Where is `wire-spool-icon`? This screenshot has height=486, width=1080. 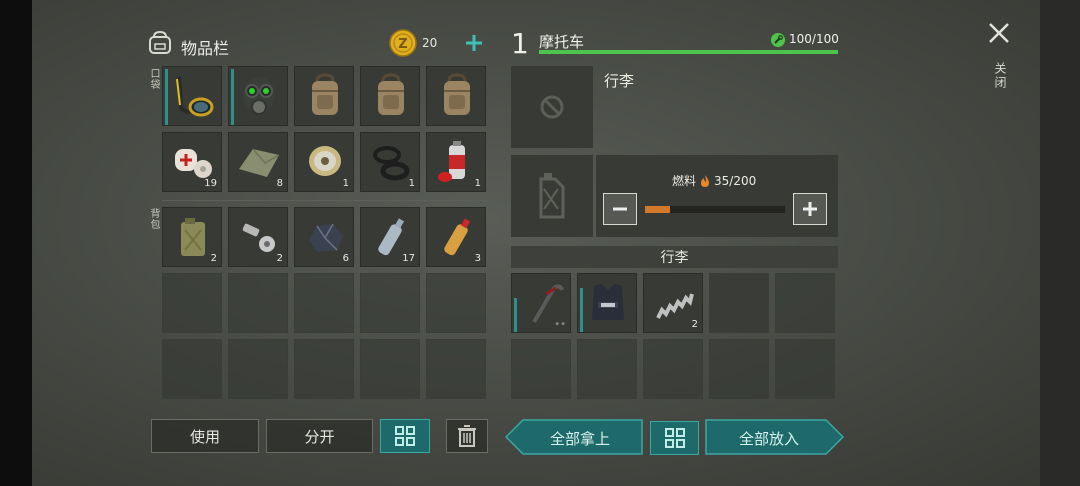 wire-spool-icon is located at coordinates (325, 161).